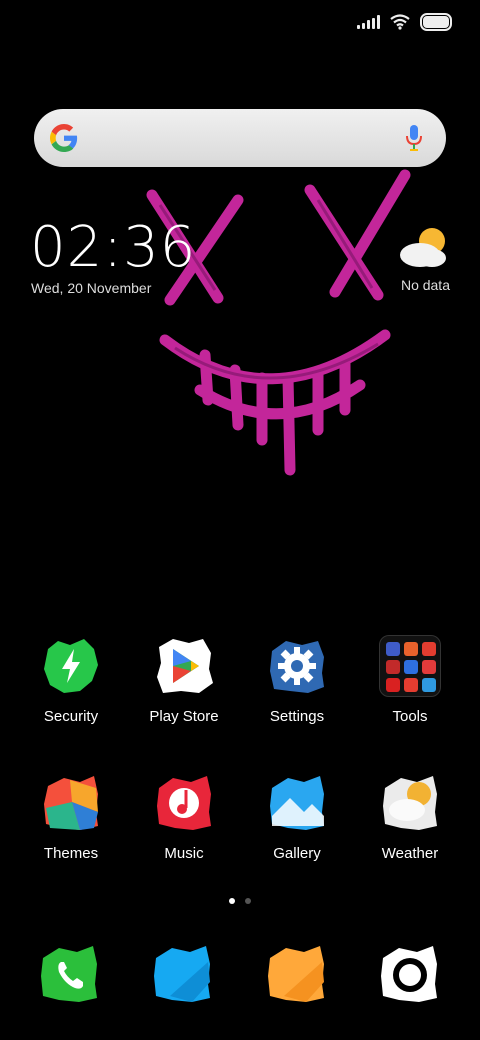  I want to click on dock-phone, so click(70, 975).